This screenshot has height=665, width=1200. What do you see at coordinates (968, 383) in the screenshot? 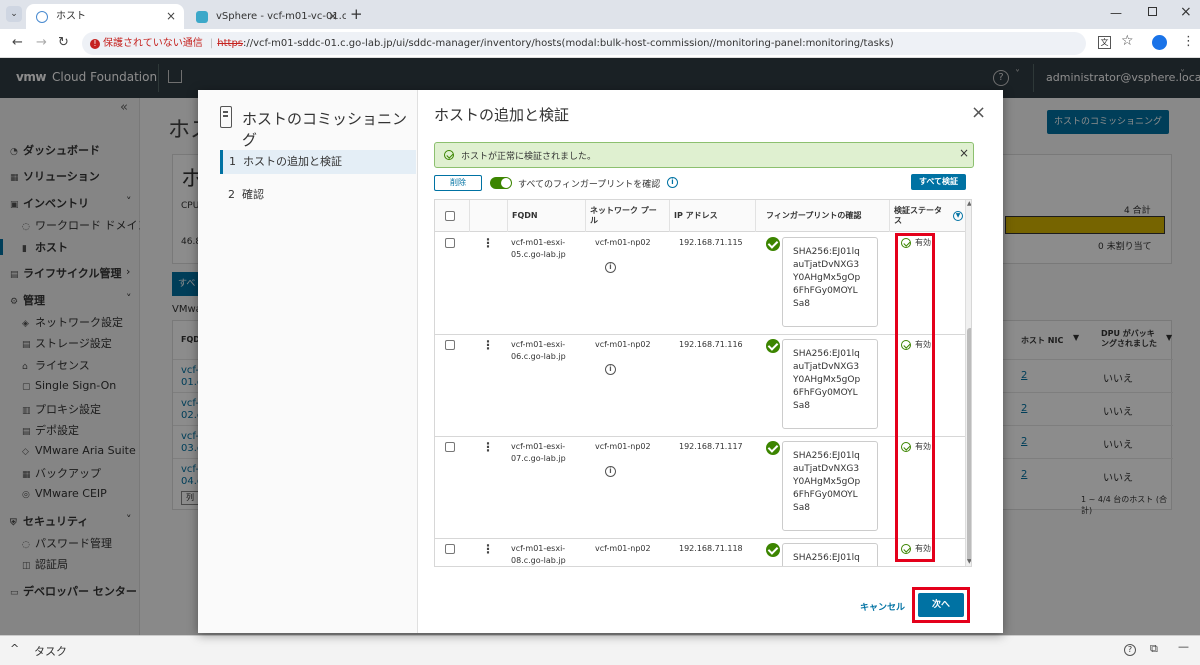
I see `grid-scrollbar: ▲ ▼` at bounding box center [968, 383].